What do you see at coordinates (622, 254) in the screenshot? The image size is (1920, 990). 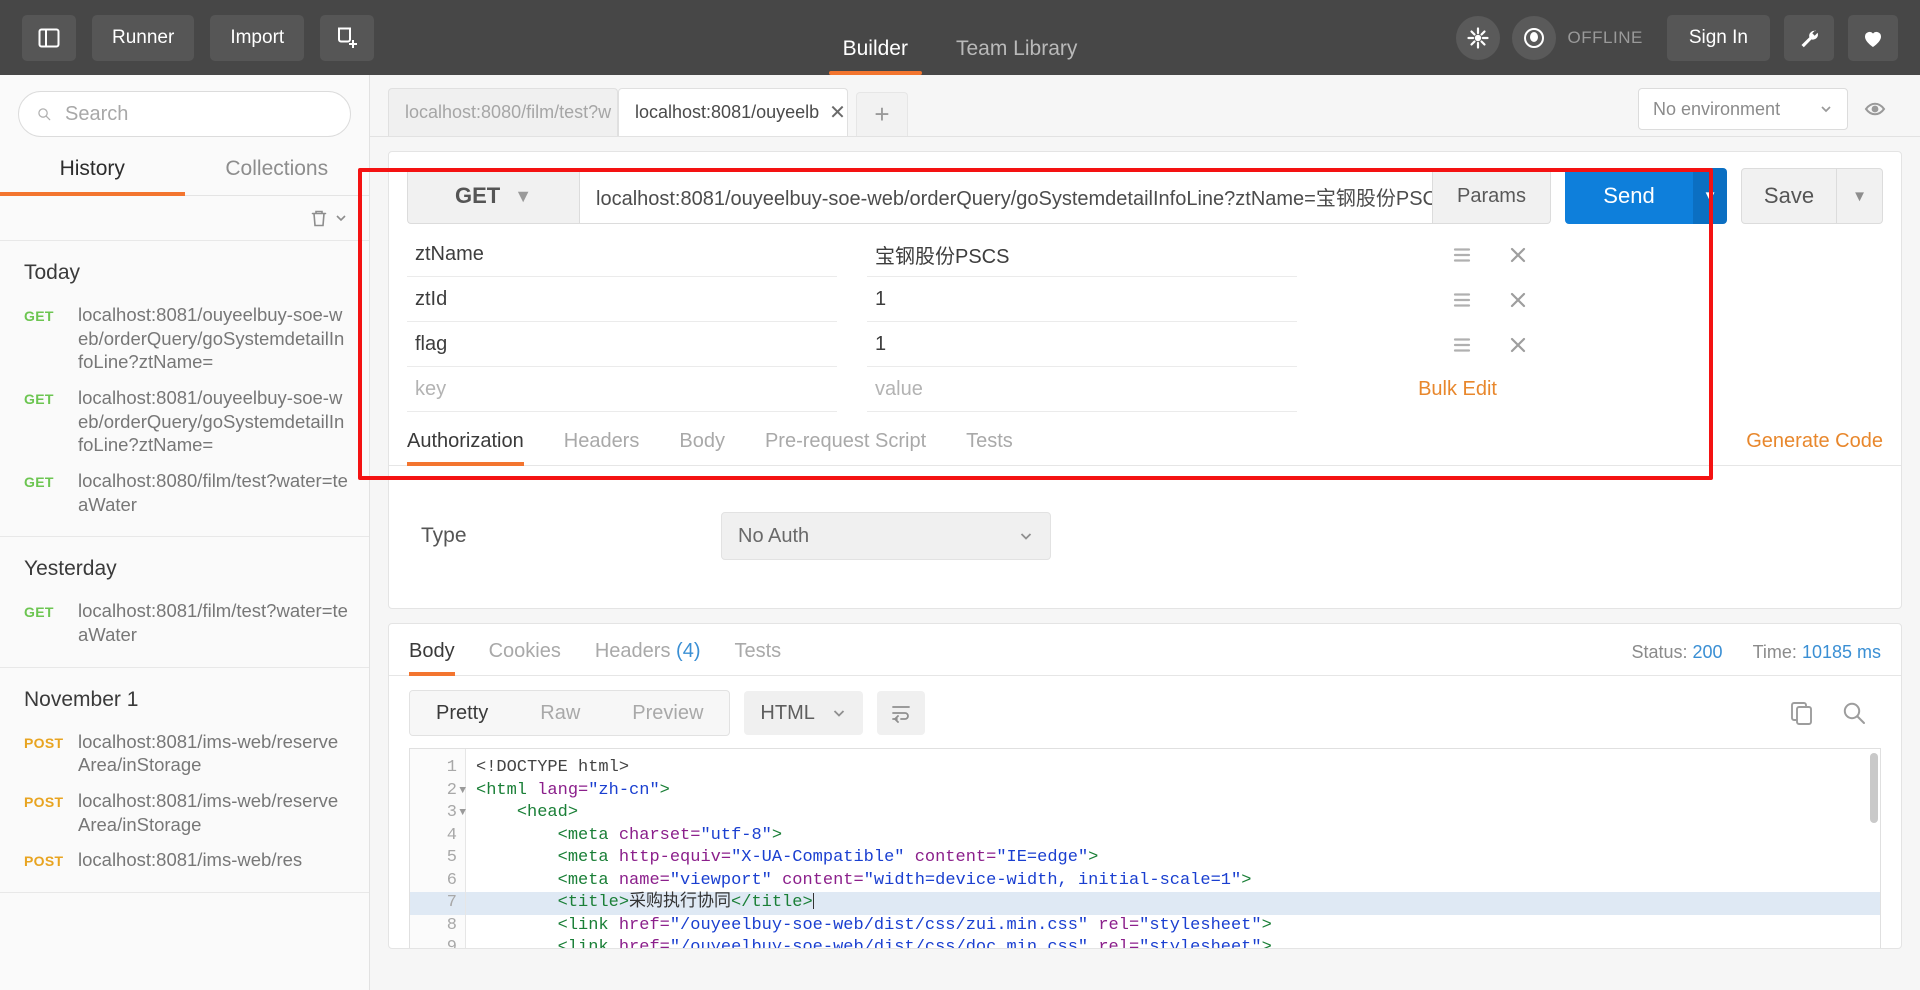 I see `param-key: ztName` at bounding box center [622, 254].